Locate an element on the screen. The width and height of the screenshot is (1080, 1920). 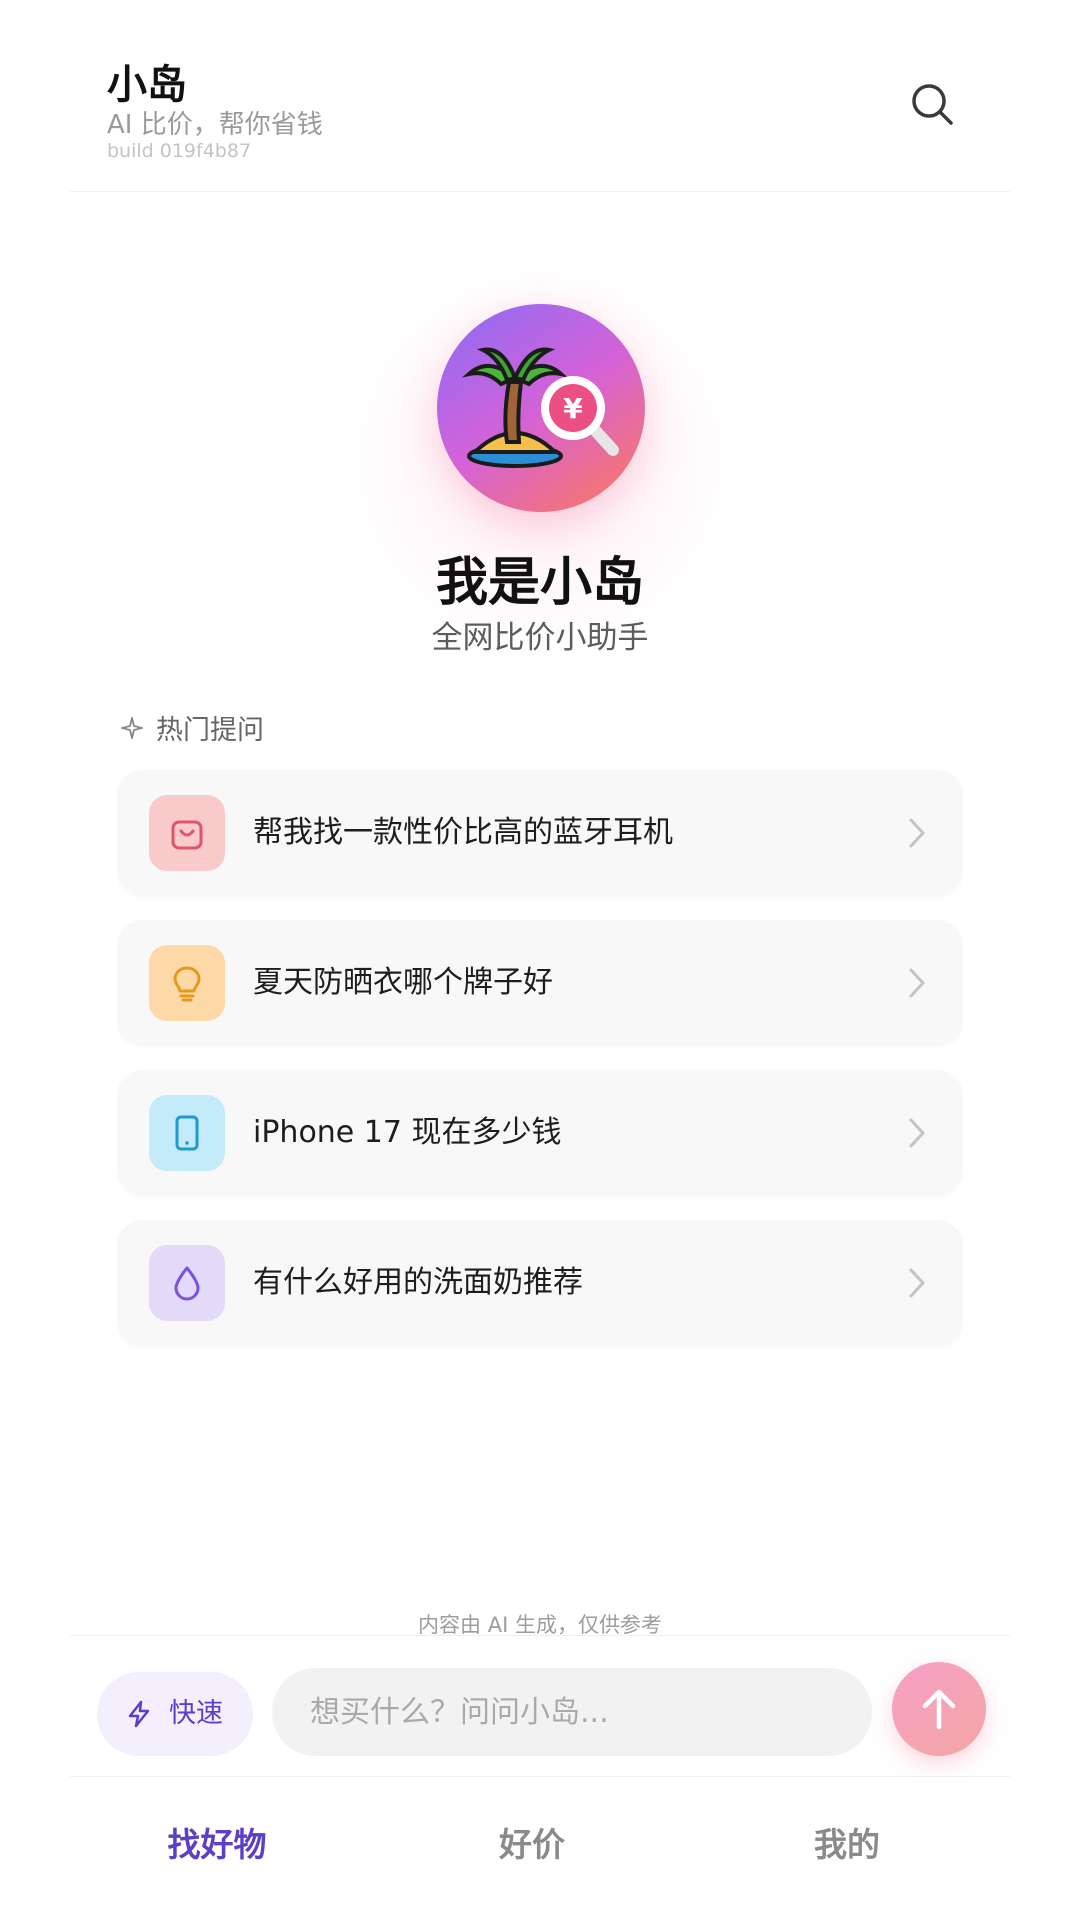
app-logo: ¥ is located at coordinates (541, 408).